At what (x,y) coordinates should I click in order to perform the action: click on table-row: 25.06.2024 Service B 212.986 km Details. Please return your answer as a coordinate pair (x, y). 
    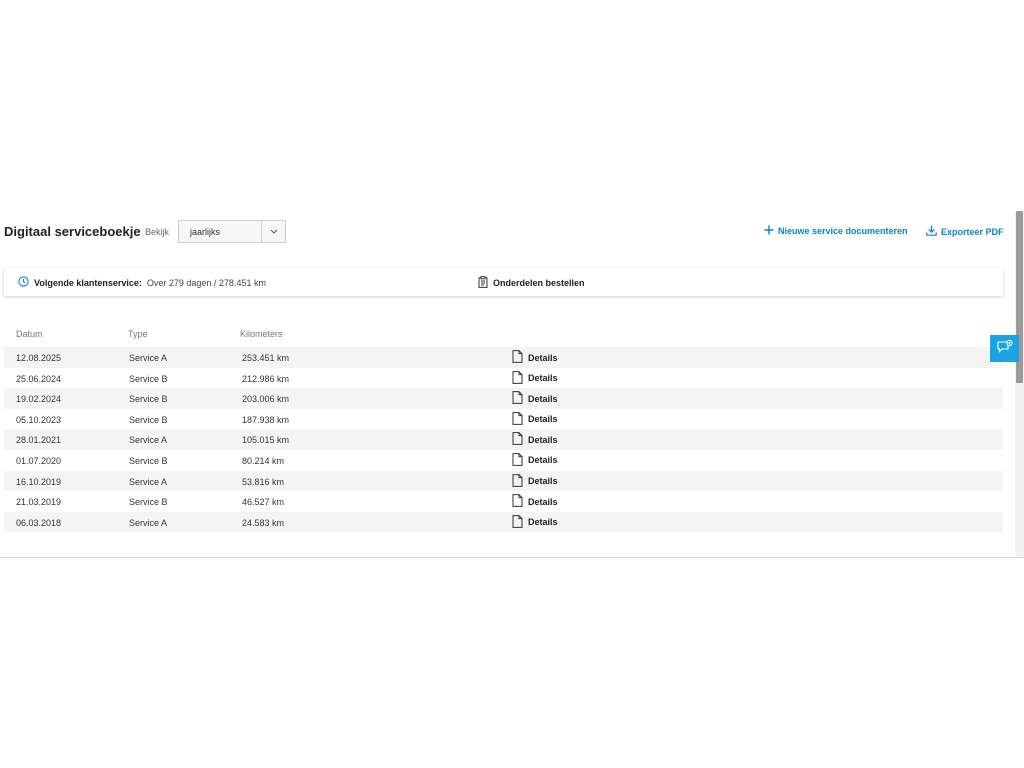
    Looking at the image, I should click on (503, 378).